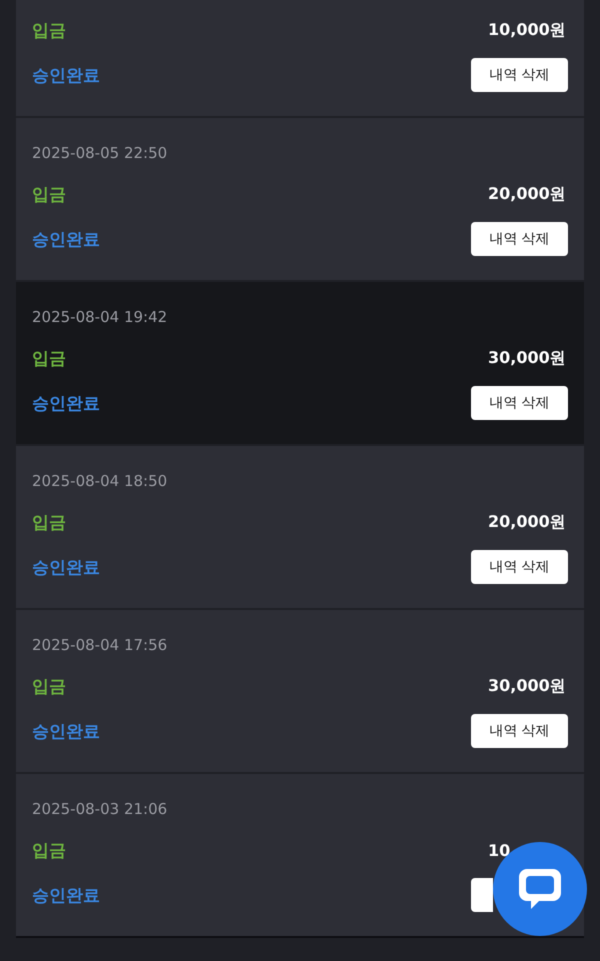 The height and width of the screenshot is (961, 600). I want to click on transaction-date: 2025-08-04 18:50, so click(100, 481).